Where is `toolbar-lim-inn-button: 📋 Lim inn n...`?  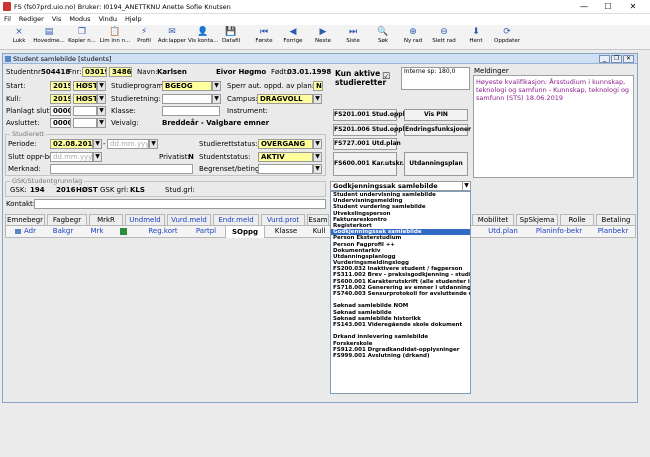
toolbar-lim-inn-button: 📋 Lim inn n... is located at coordinates (115, 37).